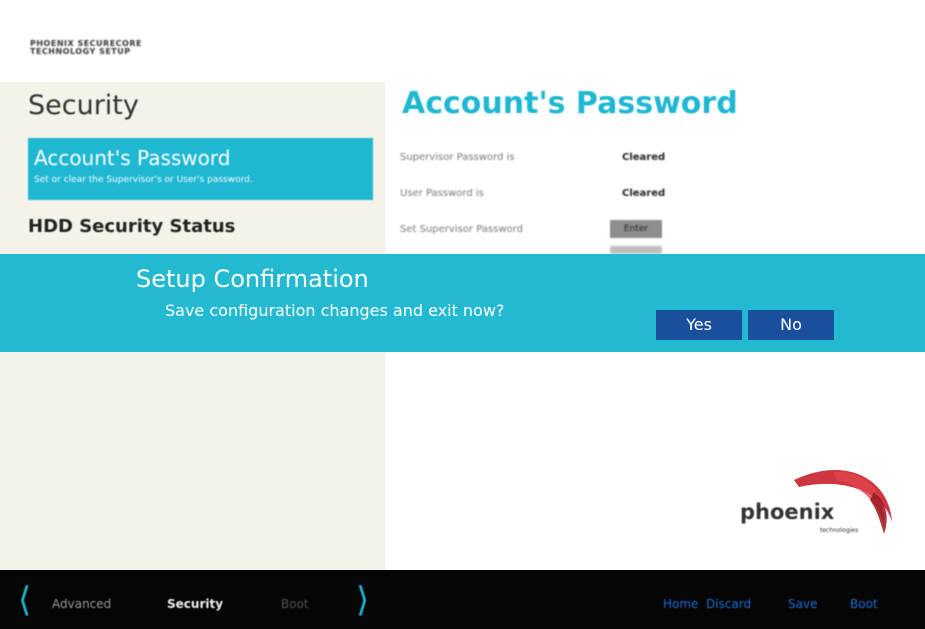 This screenshot has height=629, width=925. What do you see at coordinates (644, 193) in the screenshot?
I see `user-password-value: Cleared` at bounding box center [644, 193].